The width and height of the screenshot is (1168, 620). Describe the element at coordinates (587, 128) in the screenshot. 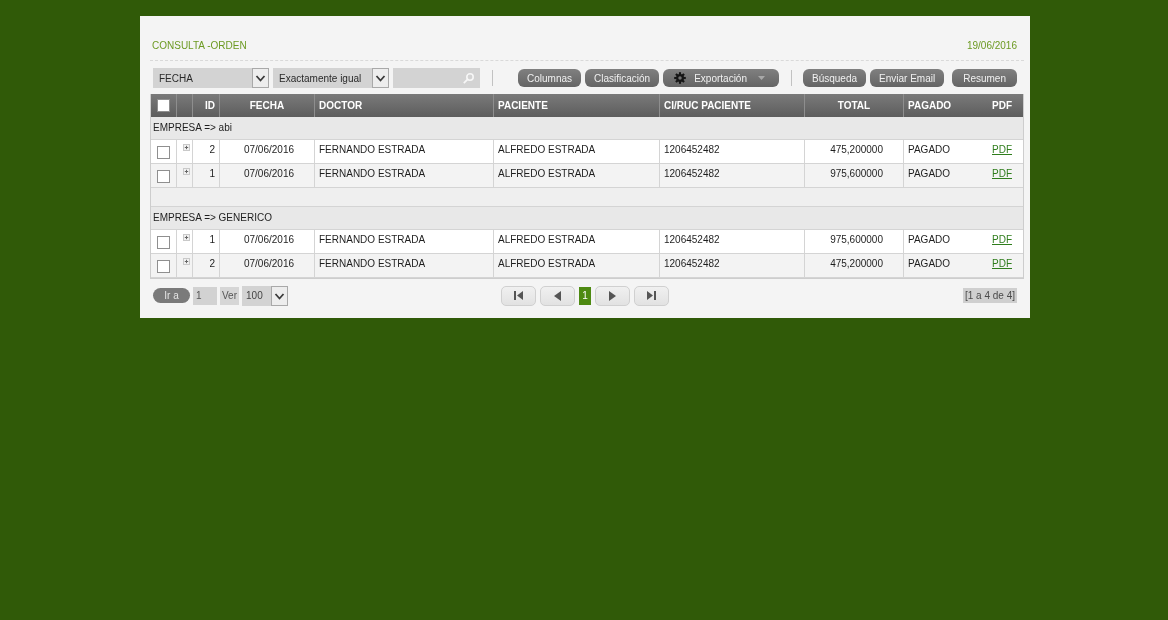

I see `group-header: EMPRESA => abi` at that location.